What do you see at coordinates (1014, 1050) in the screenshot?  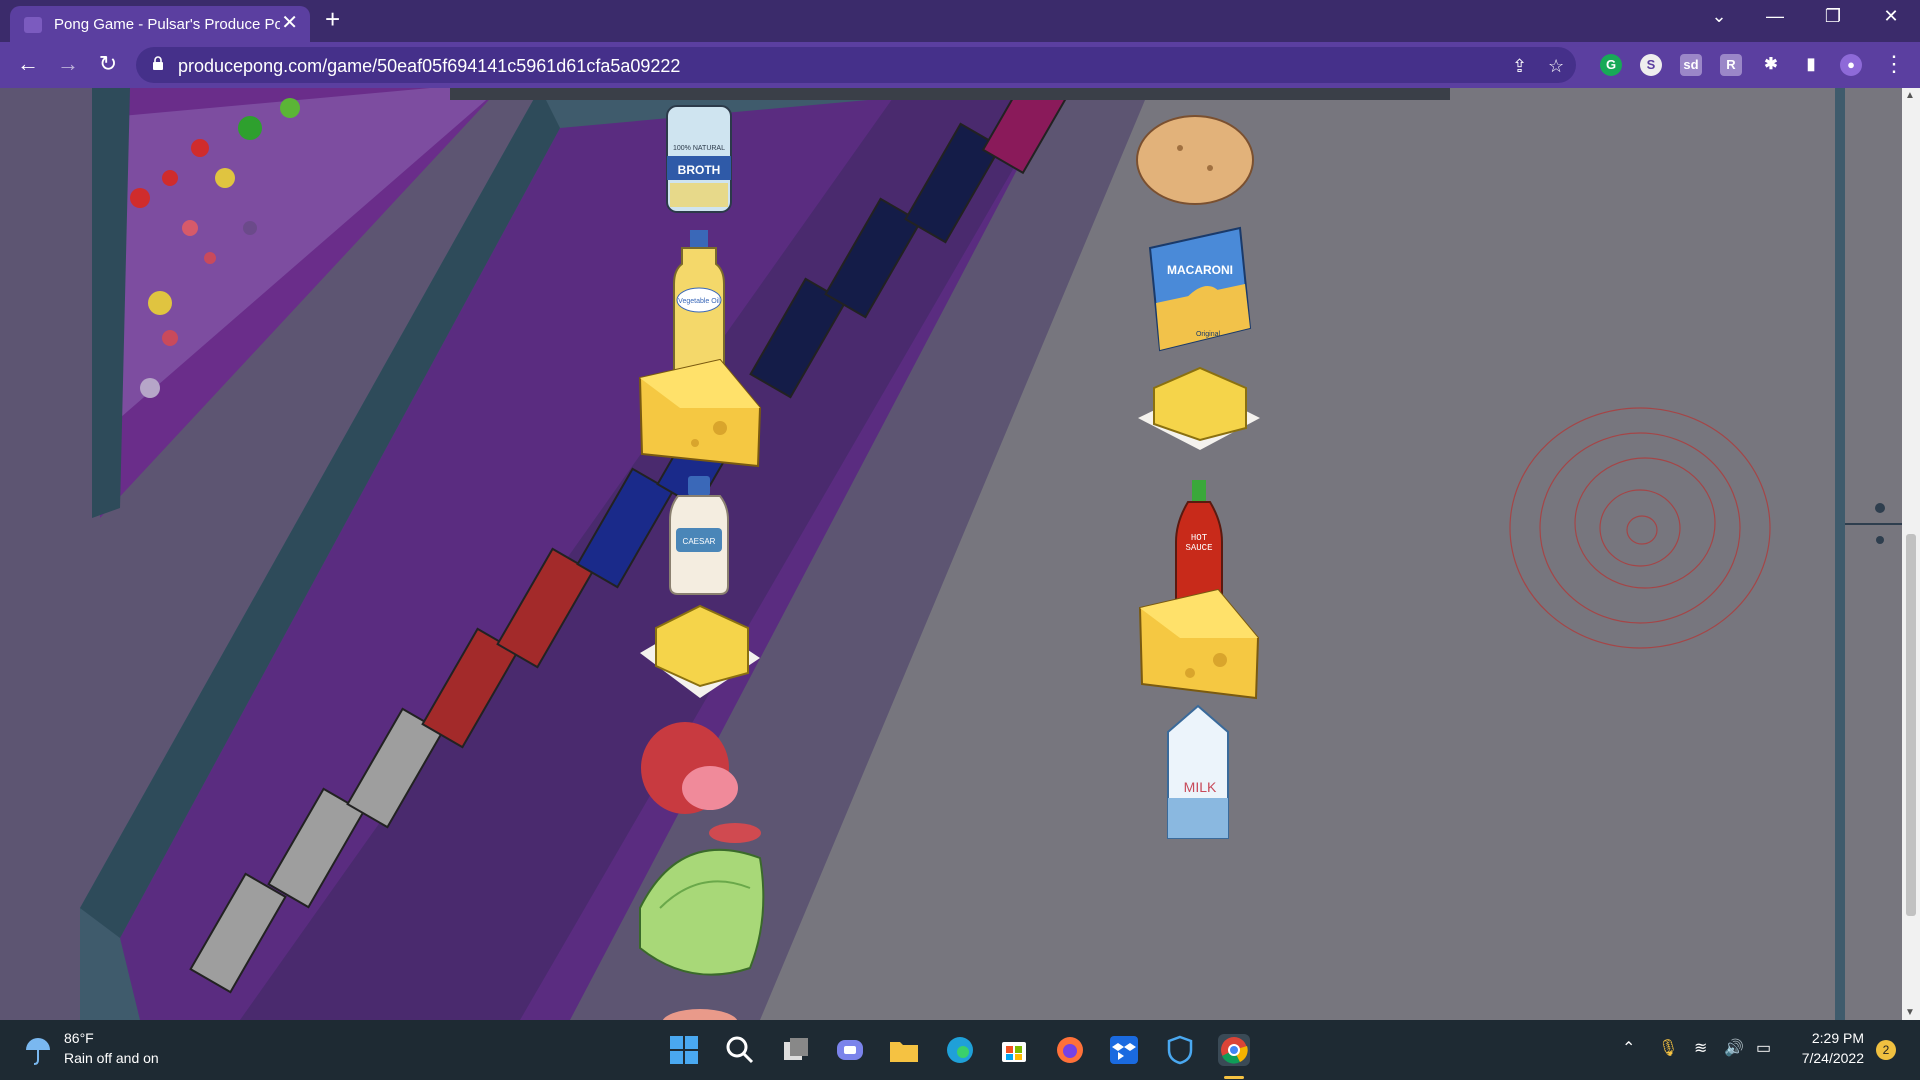 I see `microsoft-store-icon` at bounding box center [1014, 1050].